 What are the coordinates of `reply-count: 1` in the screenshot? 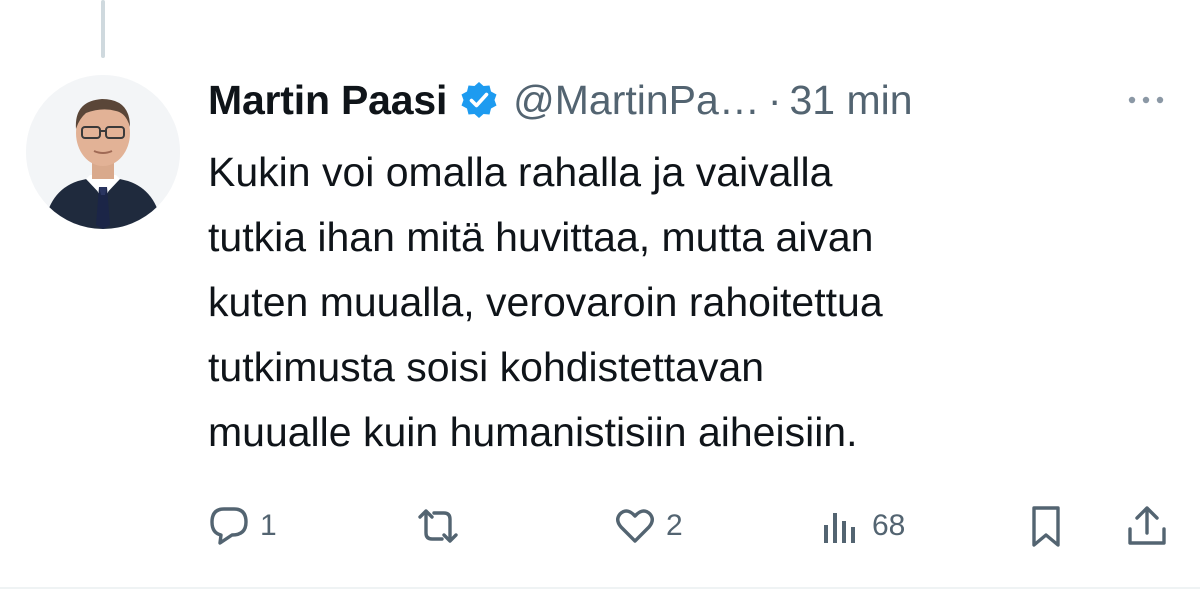 It's located at (268, 525).